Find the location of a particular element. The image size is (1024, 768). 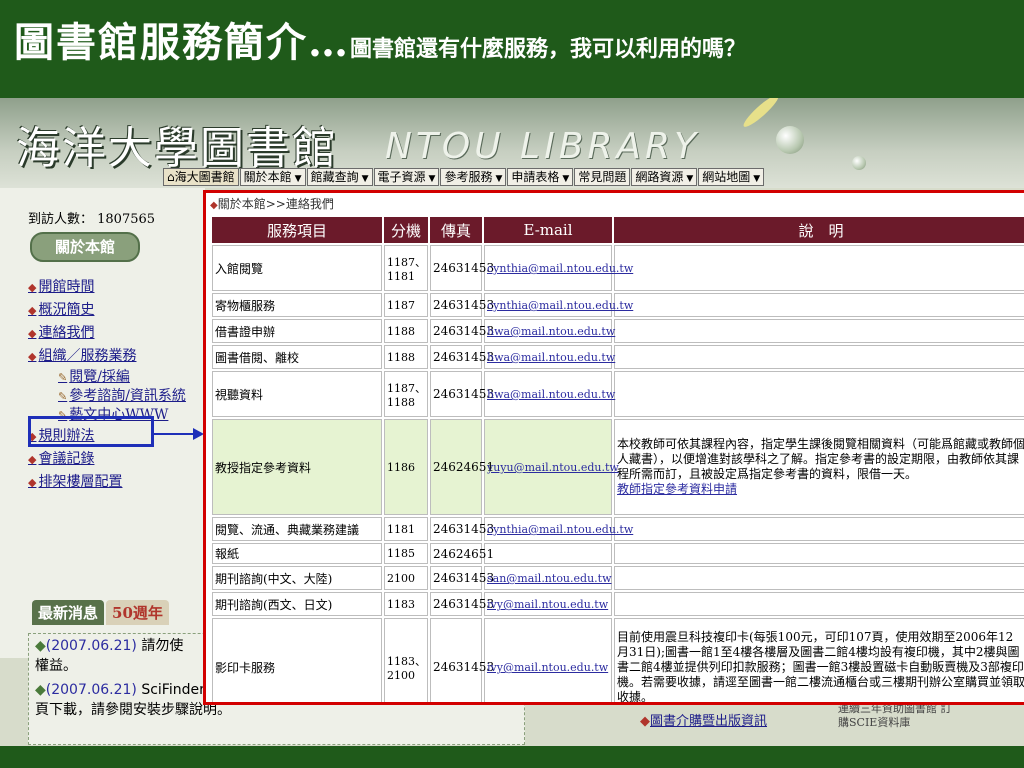

service-name: 視聽資料 is located at coordinates (297, 394).